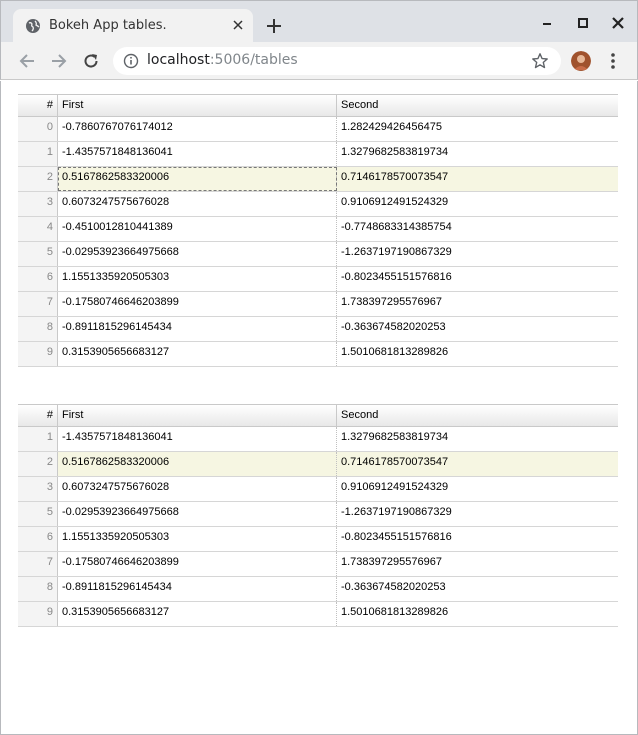  Describe the element at coordinates (38, 229) in the screenshot. I see `row-index: 4` at that location.